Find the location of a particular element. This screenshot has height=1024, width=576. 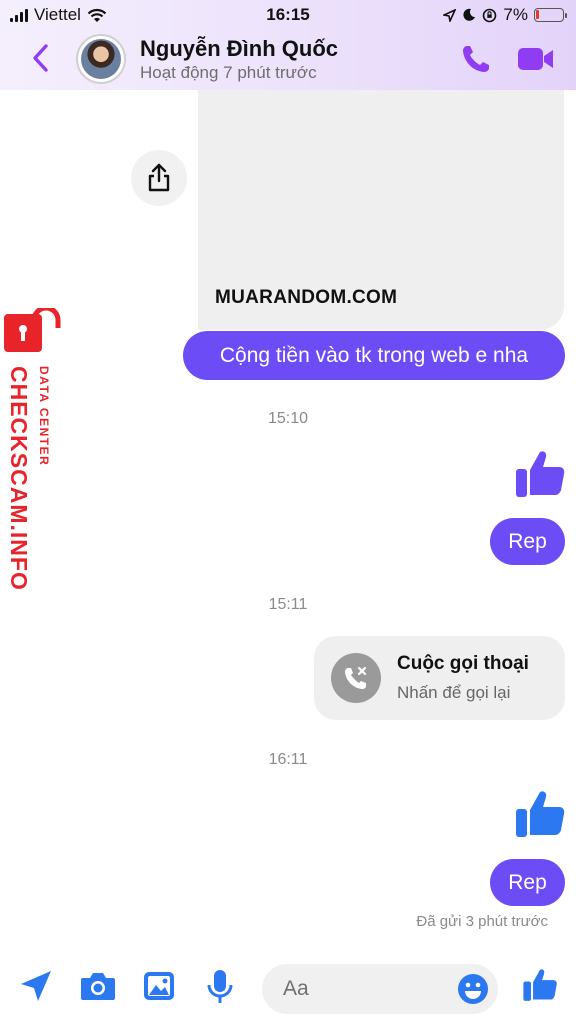

emoji-icon is located at coordinates (473, 989).